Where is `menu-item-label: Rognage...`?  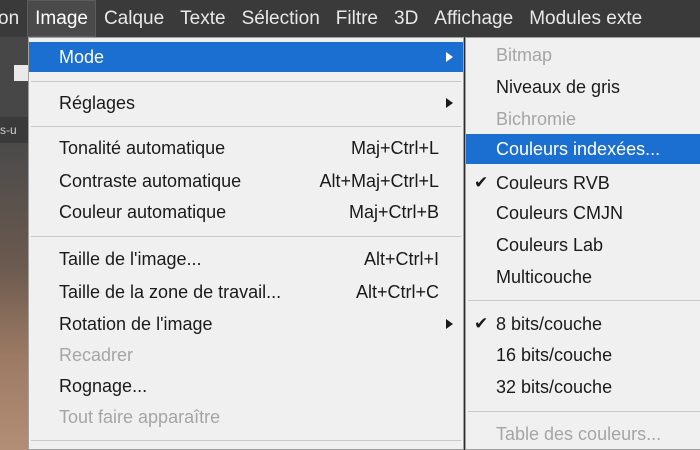
menu-item-label: Rognage... is located at coordinates (103, 386).